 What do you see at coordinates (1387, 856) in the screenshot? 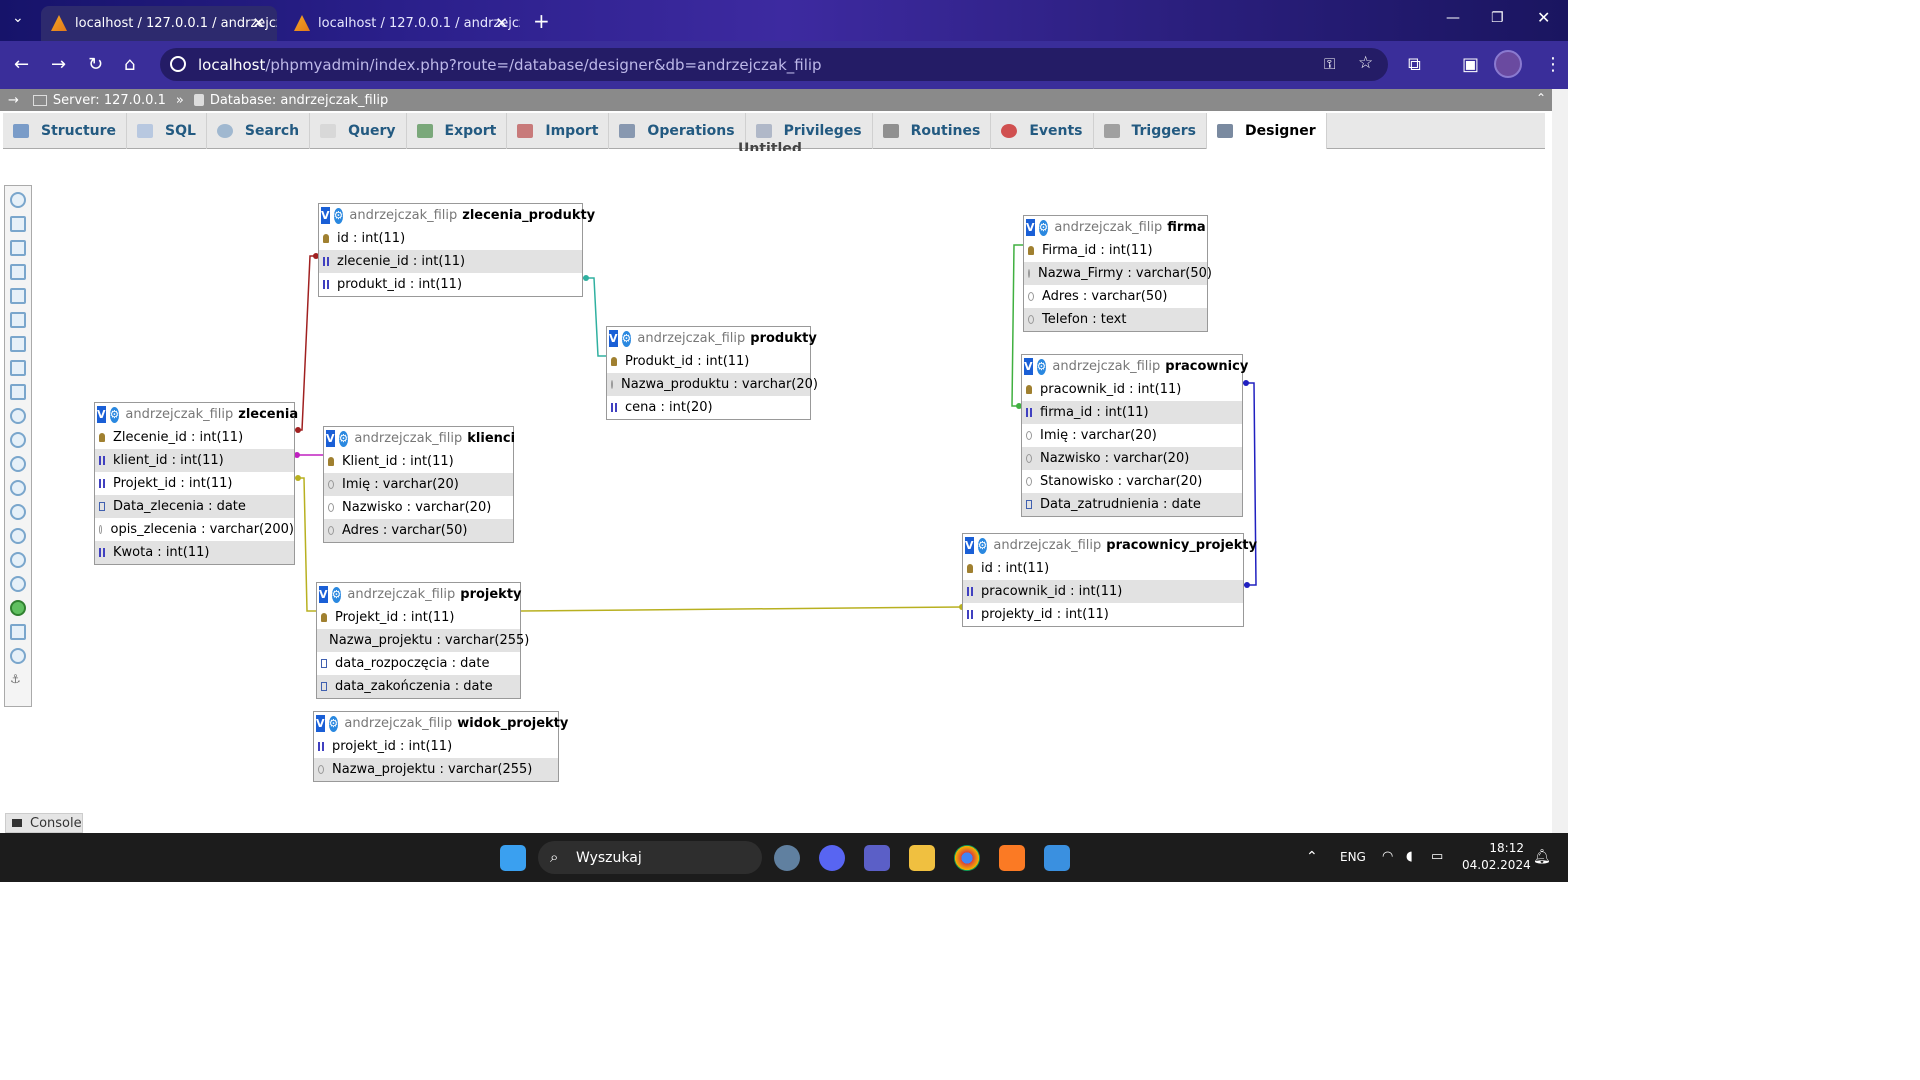
I see `wifi-icon: ◠` at bounding box center [1387, 856].